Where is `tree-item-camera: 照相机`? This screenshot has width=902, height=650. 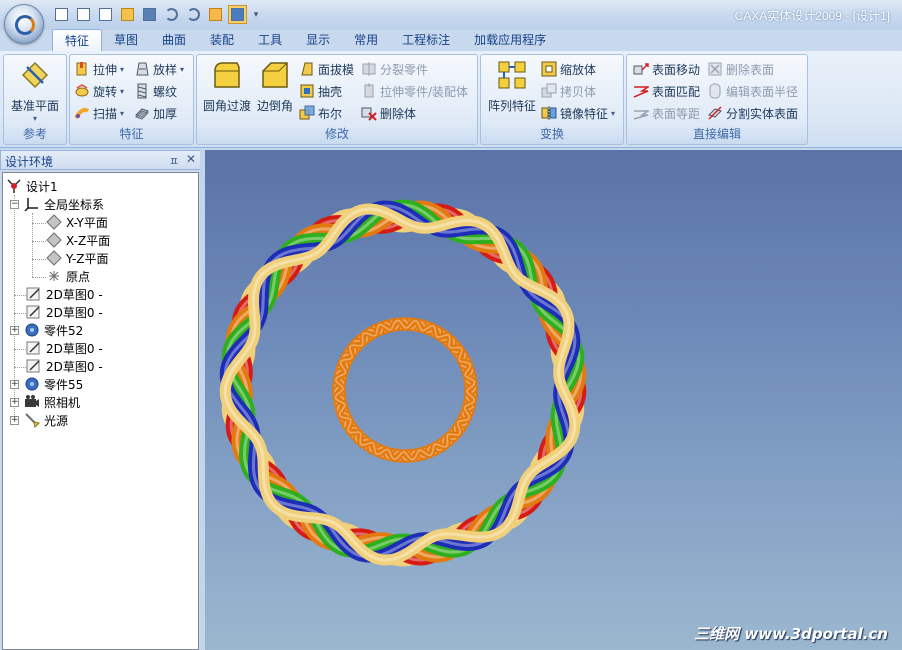
tree-item-camera: 照相机 is located at coordinates (52, 402).